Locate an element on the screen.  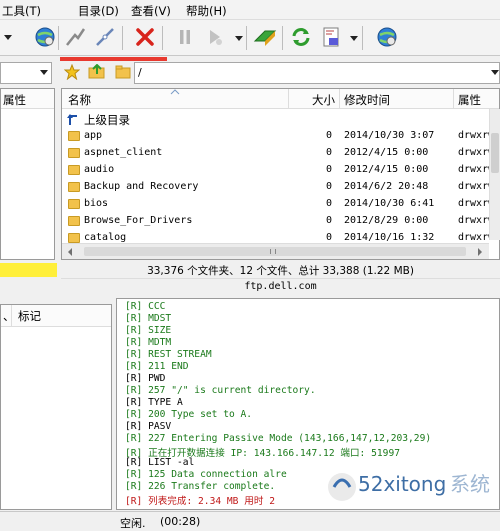
queue-header: 、 标记 is located at coordinates (56, 316).